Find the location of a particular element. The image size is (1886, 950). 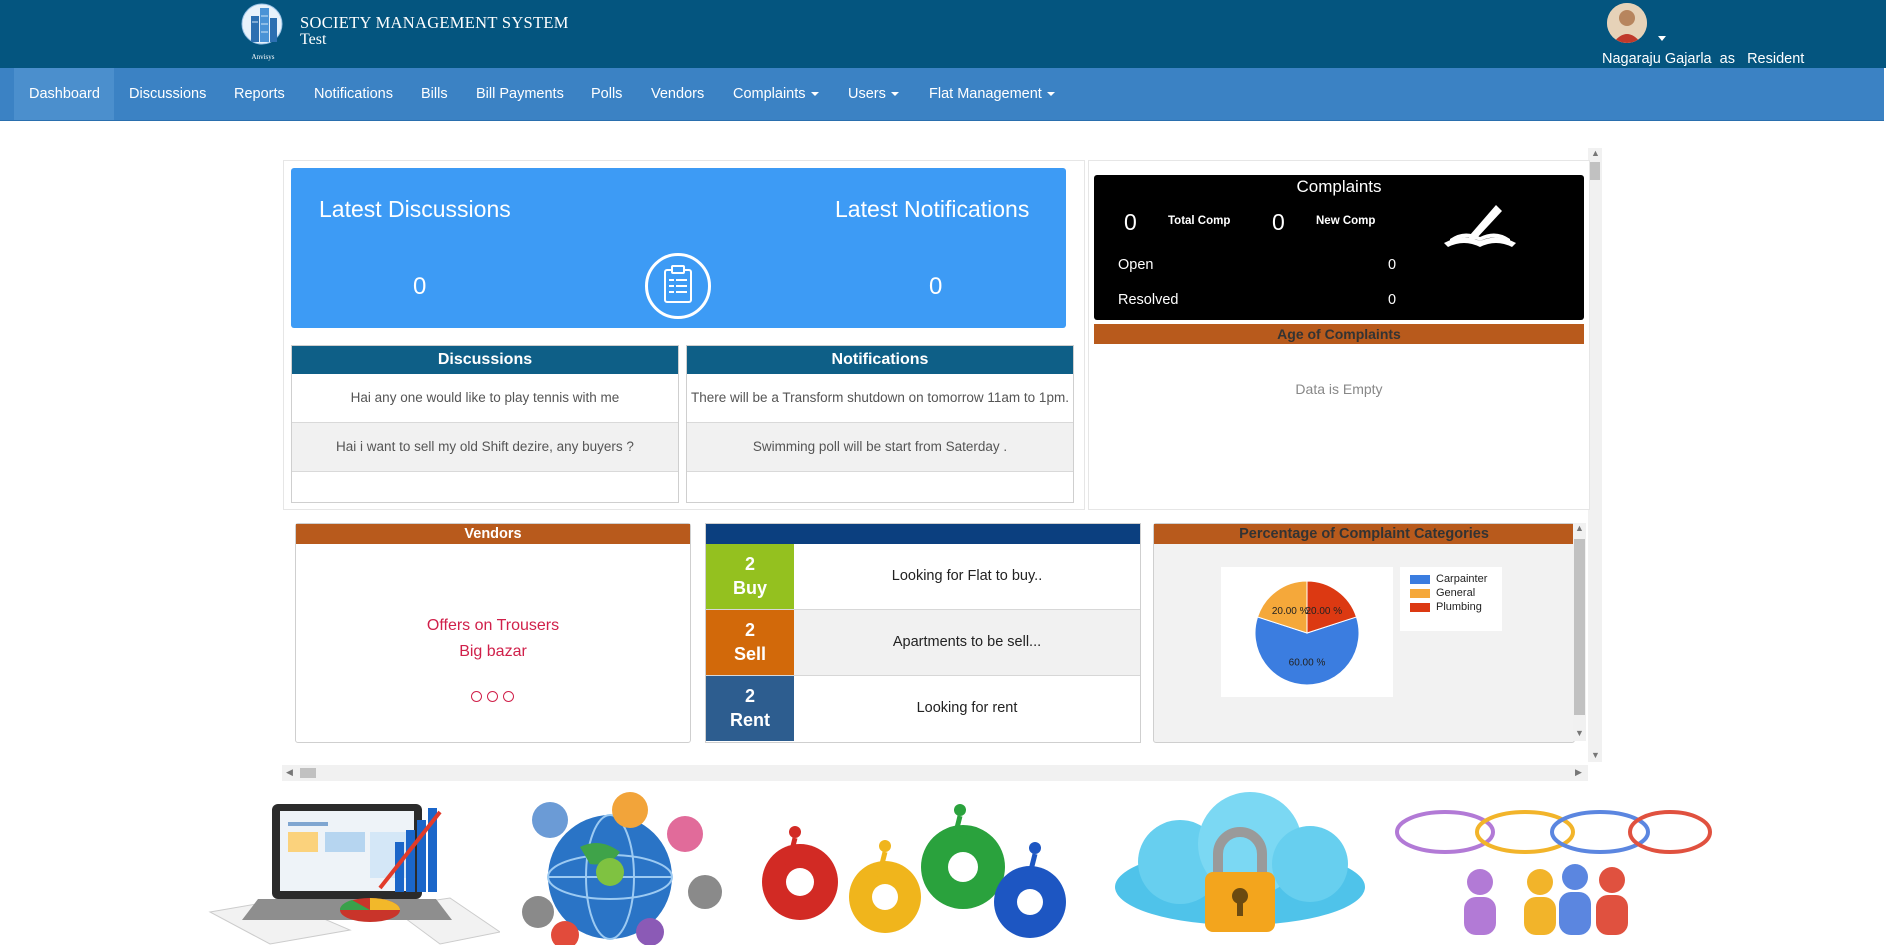

vertical-scrollbar: ▲ ▼ is located at coordinates (1595, 455).